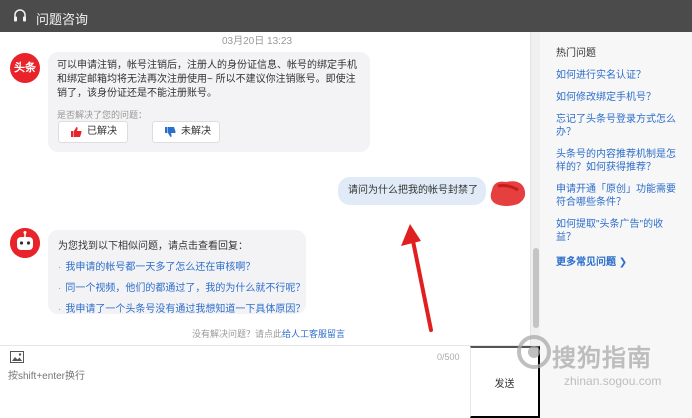  I want to click on hot-question-link: 如何提取"头条广告"的收益？, so click(619, 231).